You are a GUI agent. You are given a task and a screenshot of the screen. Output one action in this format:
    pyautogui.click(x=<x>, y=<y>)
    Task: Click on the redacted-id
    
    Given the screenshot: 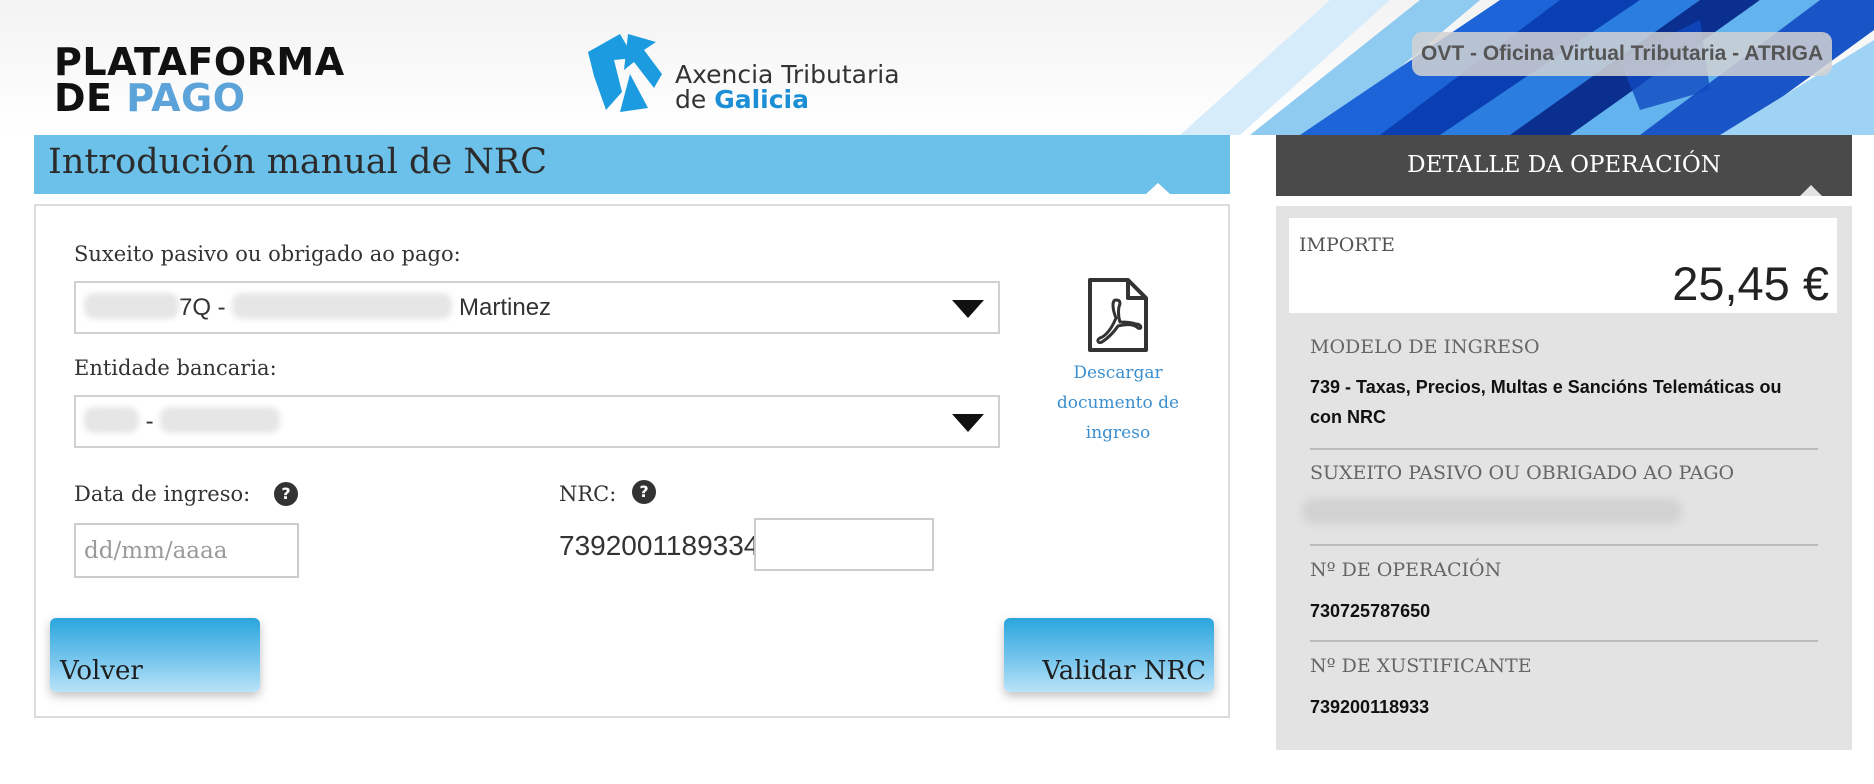 What is the action you would take?
    pyautogui.click(x=131, y=306)
    